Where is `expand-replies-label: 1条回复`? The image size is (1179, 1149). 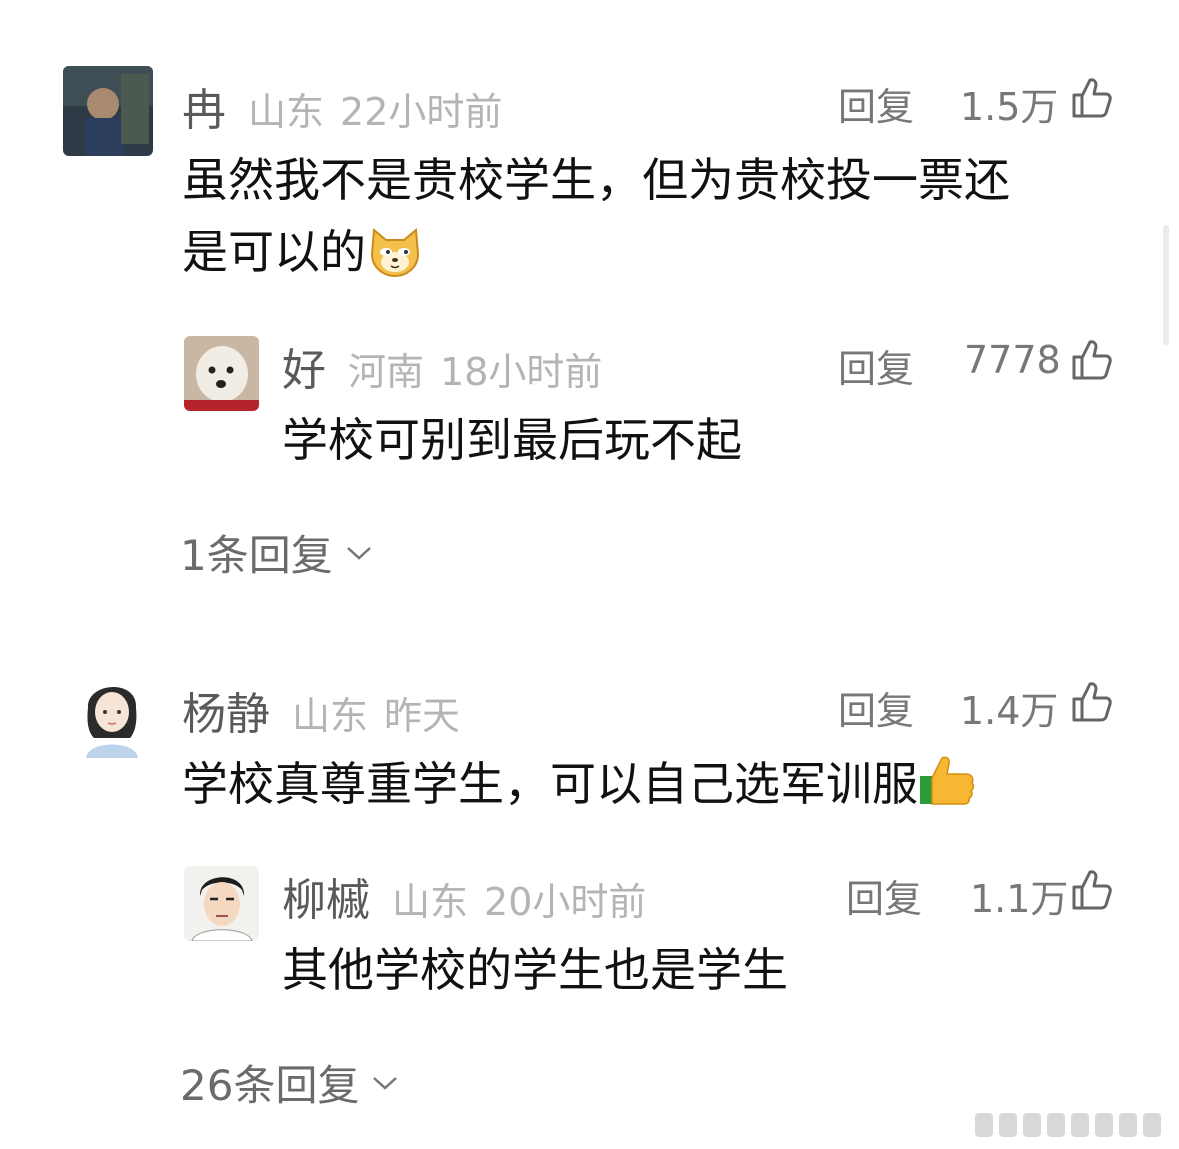
expand-replies-label: 1条回复 is located at coordinates (256, 555).